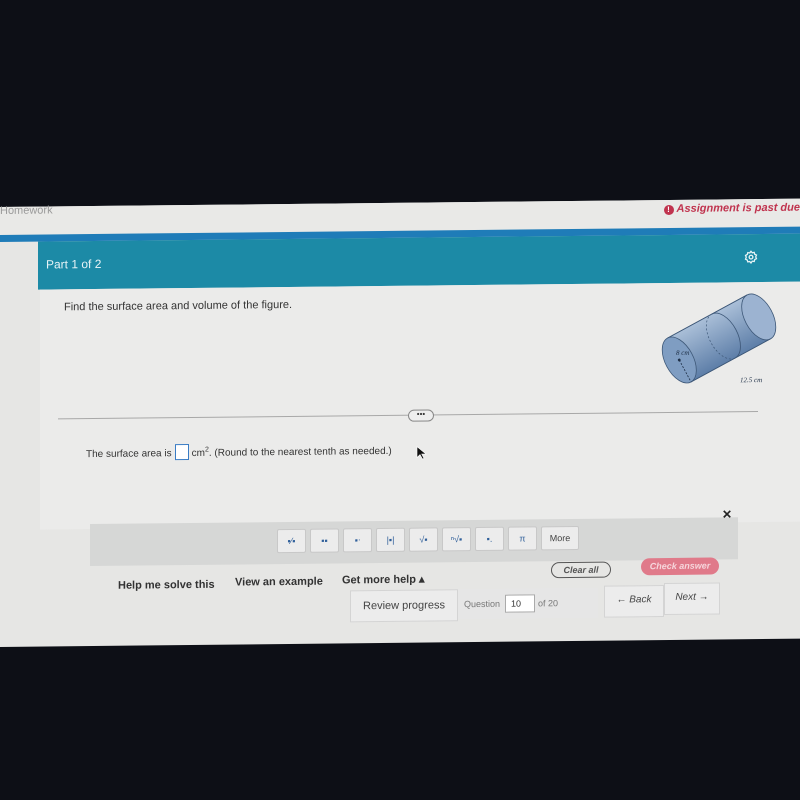 This screenshot has height=800, width=800. What do you see at coordinates (404, 606) in the screenshot?
I see `review-progress-button: Review progress` at bounding box center [404, 606].